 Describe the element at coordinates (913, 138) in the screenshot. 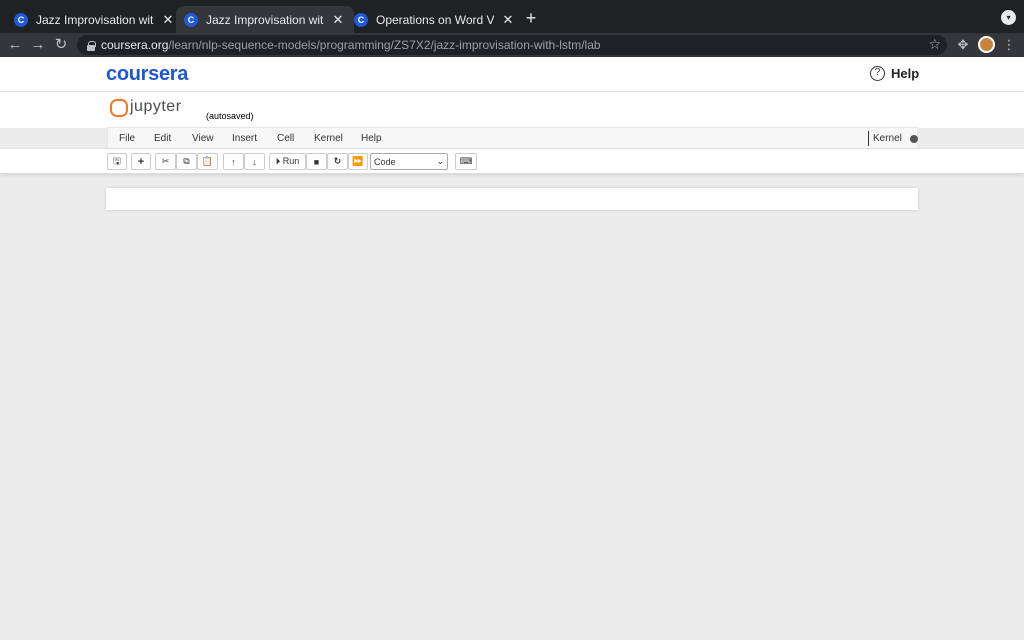

I see `kernel-status-icon` at that location.